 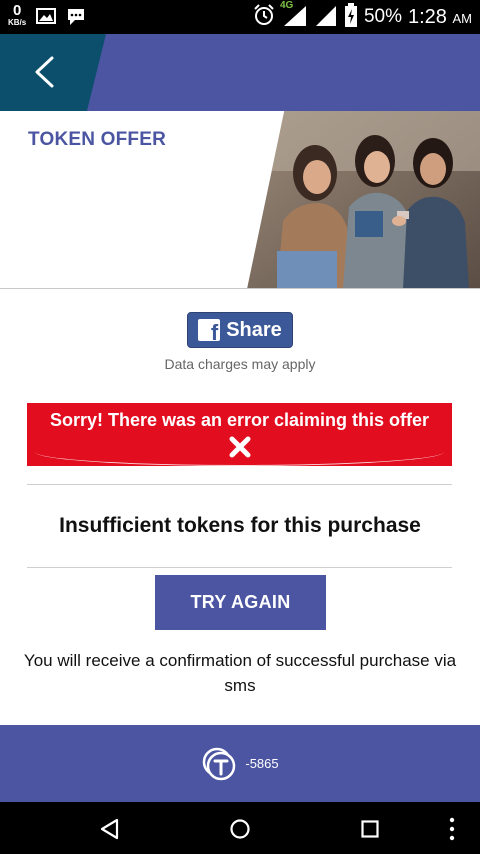 What do you see at coordinates (17, 14) in the screenshot?
I see `network-speed: 0 KB/s` at bounding box center [17, 14].